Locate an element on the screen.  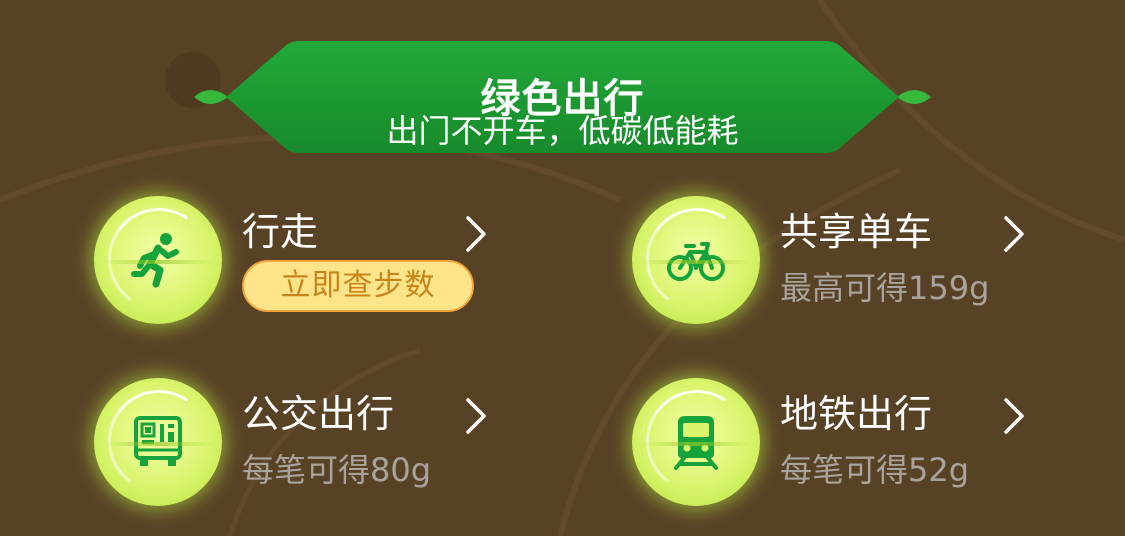
walking-orb is located at coordinates (158, 260).